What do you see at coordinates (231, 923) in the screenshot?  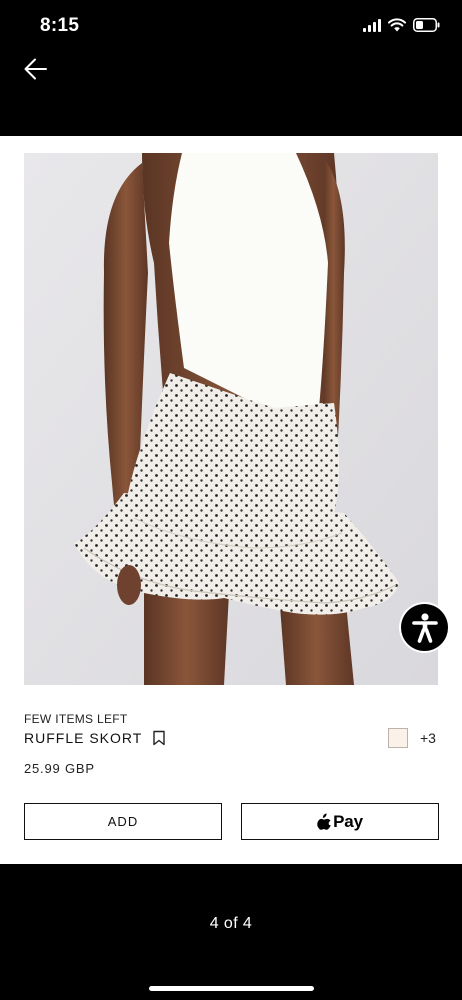 I see `page-indicator: 4 of 4` at bounding box center [231, 923].